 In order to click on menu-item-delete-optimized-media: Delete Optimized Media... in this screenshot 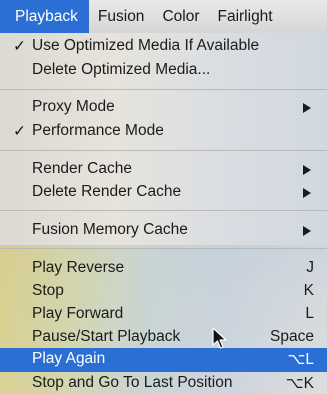, I will do `click(163, 70)`.